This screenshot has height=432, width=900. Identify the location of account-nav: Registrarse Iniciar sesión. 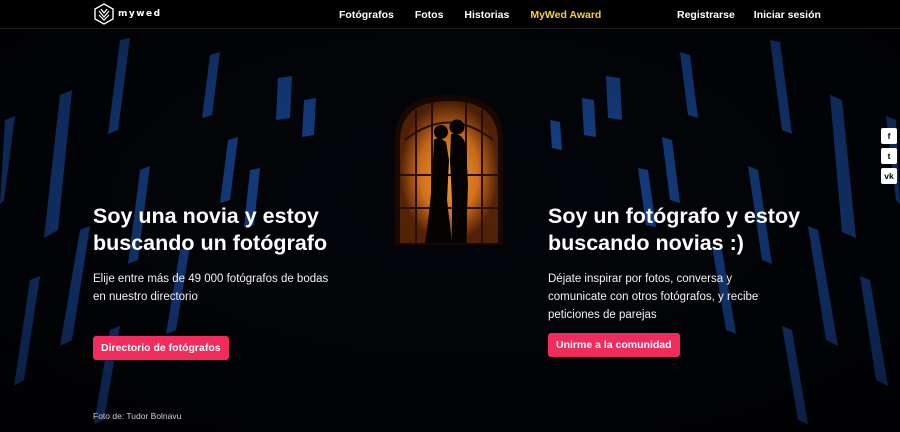
(758, 14).